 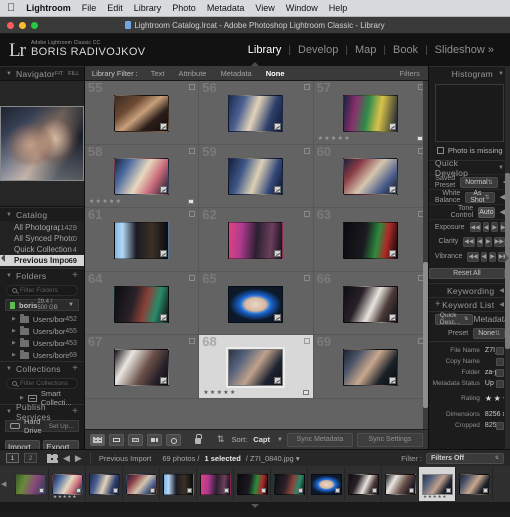 I want to click on people-view-icon, so click(x=173, y=439).